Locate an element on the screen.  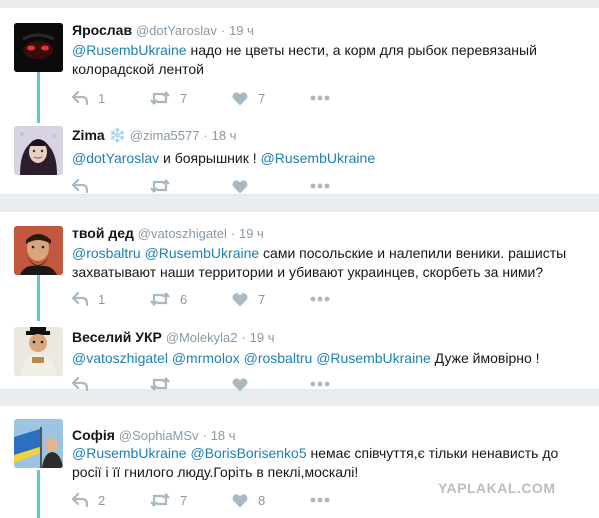
like-button: 8 is located at coordinates (248, 500).